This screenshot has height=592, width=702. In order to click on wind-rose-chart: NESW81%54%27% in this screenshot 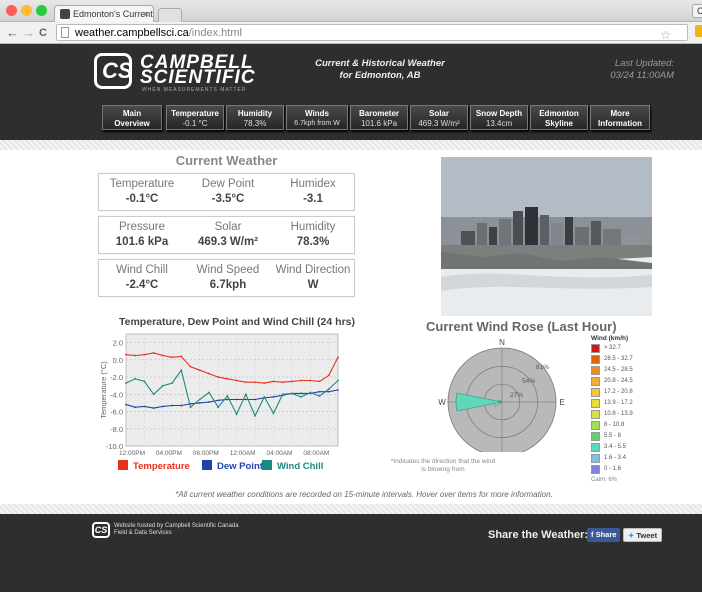, I will do `click(505, 392)`.